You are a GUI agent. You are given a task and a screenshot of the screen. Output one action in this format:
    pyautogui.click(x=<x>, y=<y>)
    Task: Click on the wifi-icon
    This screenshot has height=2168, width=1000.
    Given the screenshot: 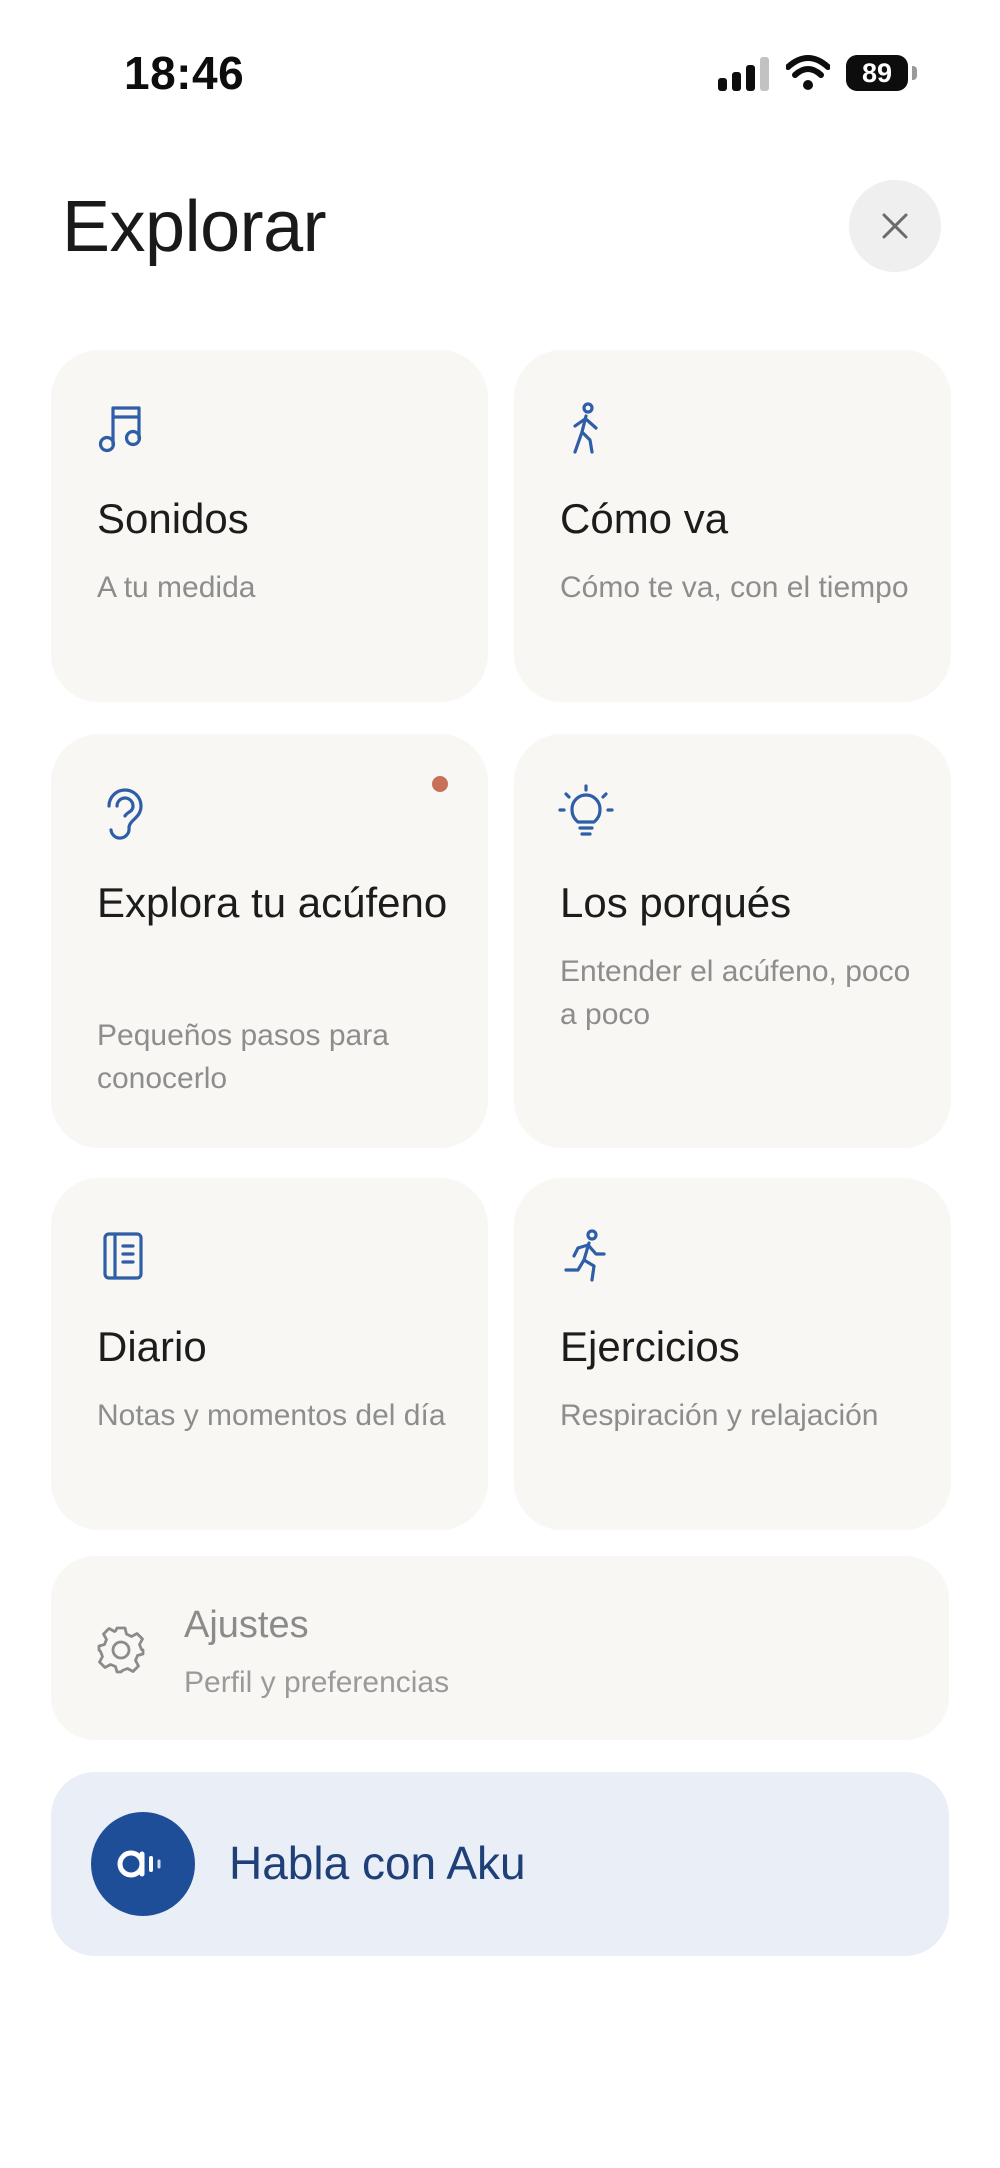 What is the action you would take?
    pyautogui.click(x=808, y=72)
    